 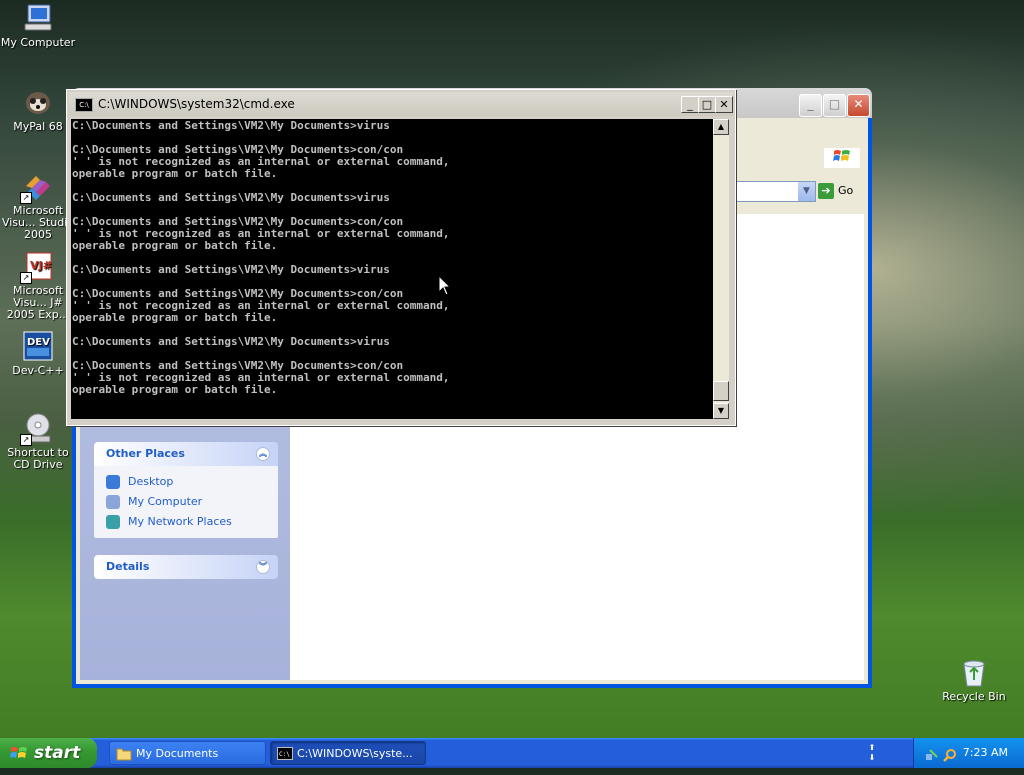 I want to click on scroll-up-button: ▲, so click(x=721, y=127).